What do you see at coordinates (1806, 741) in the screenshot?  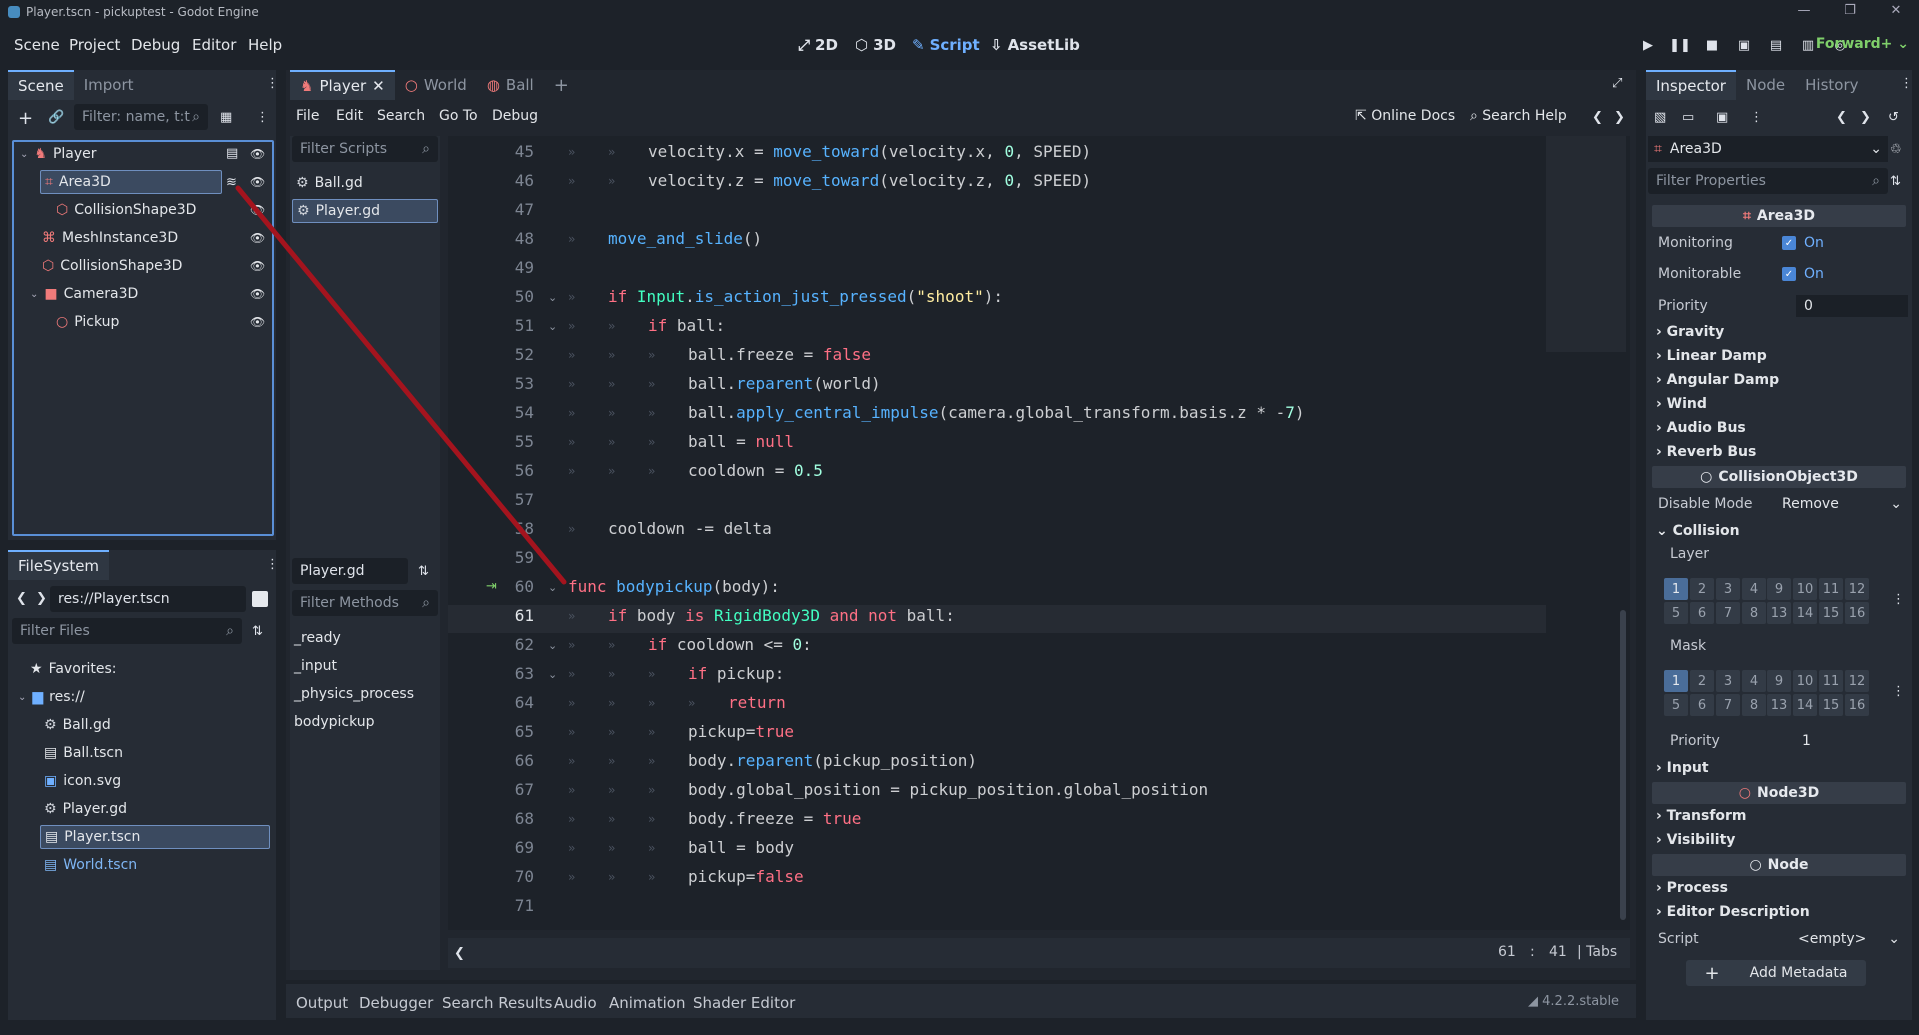 I see `collision-priority-value: 1` at bounding box center [1806, 741].